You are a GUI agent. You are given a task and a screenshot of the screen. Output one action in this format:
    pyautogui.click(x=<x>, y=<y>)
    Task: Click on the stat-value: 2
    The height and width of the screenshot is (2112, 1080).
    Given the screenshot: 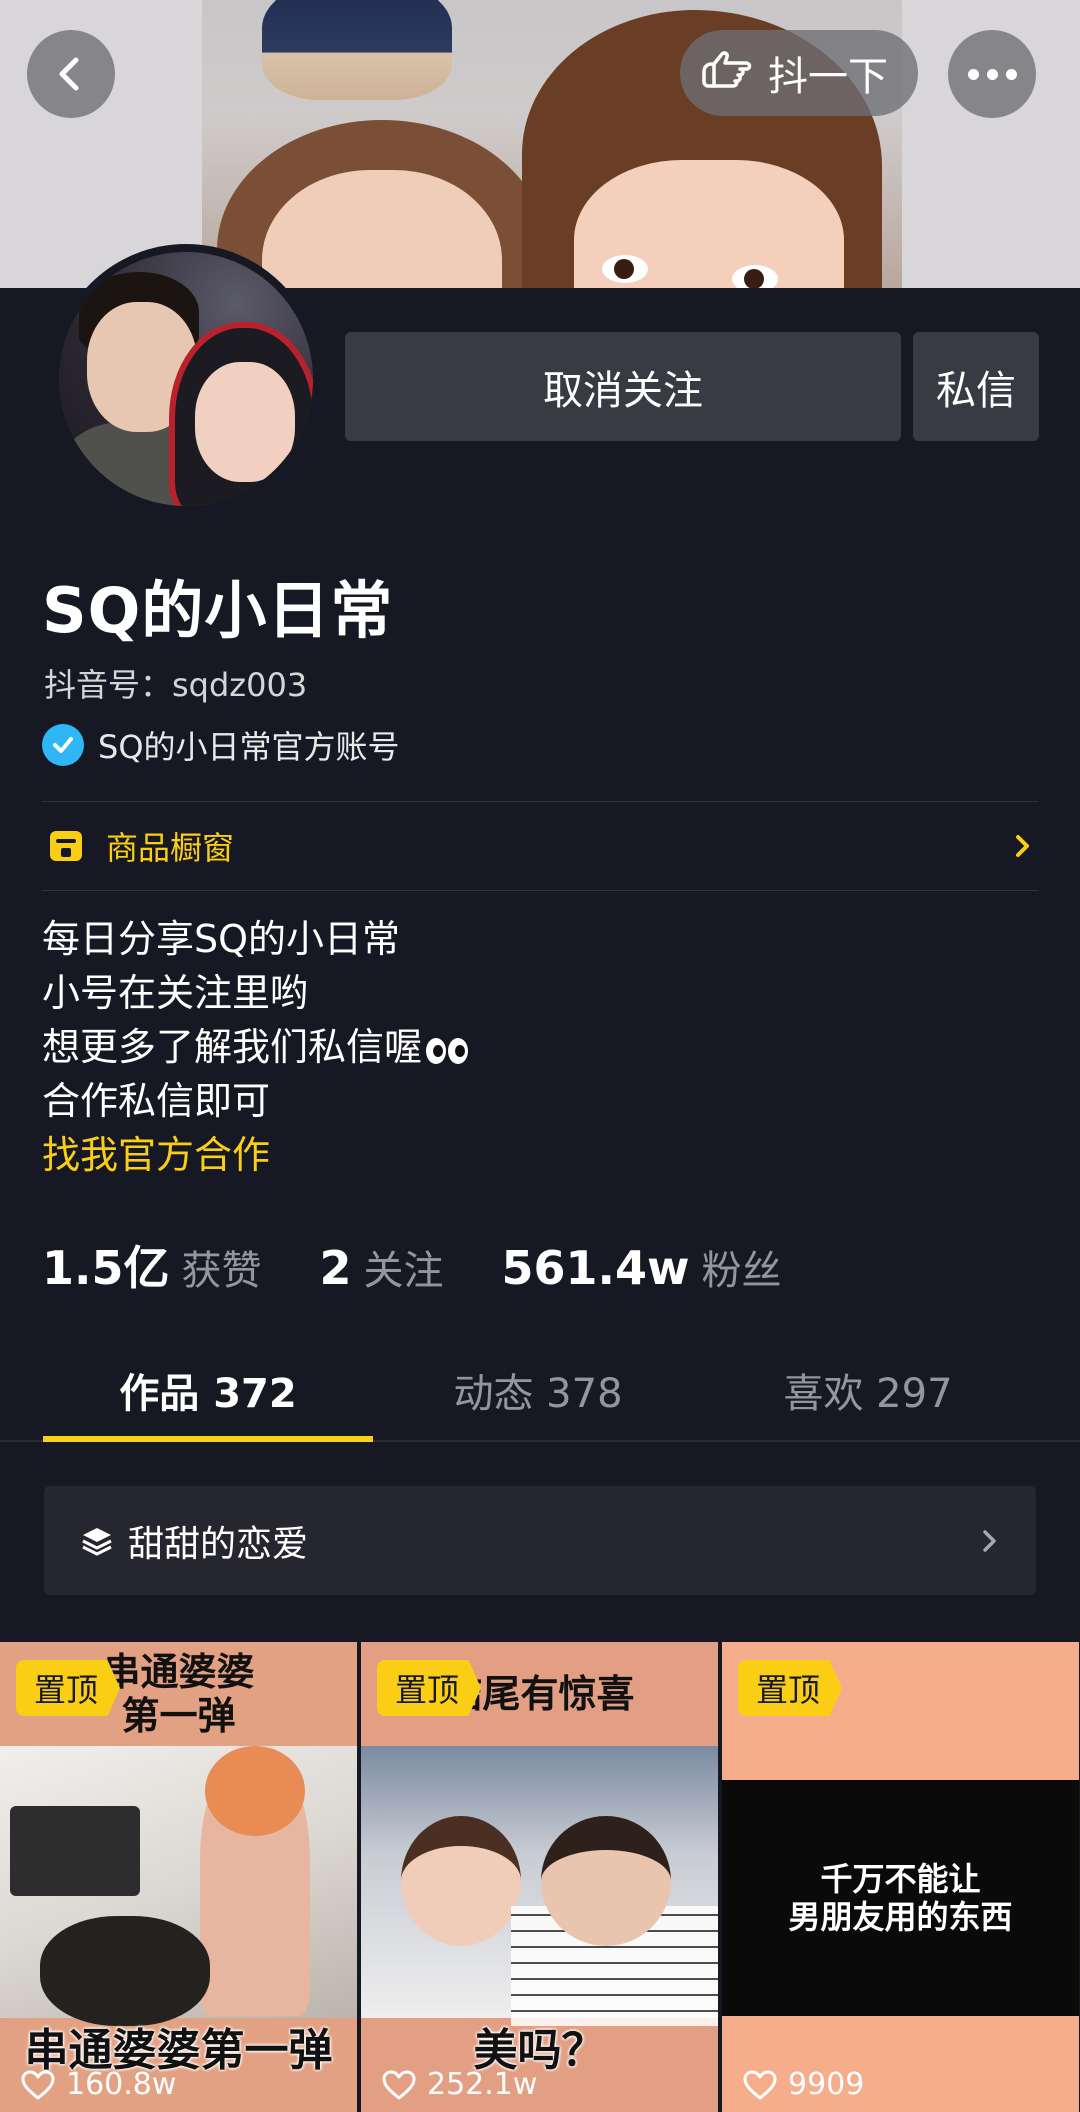 What is the action you would take?
    pyautogui.click(x=335, y=1268)
    